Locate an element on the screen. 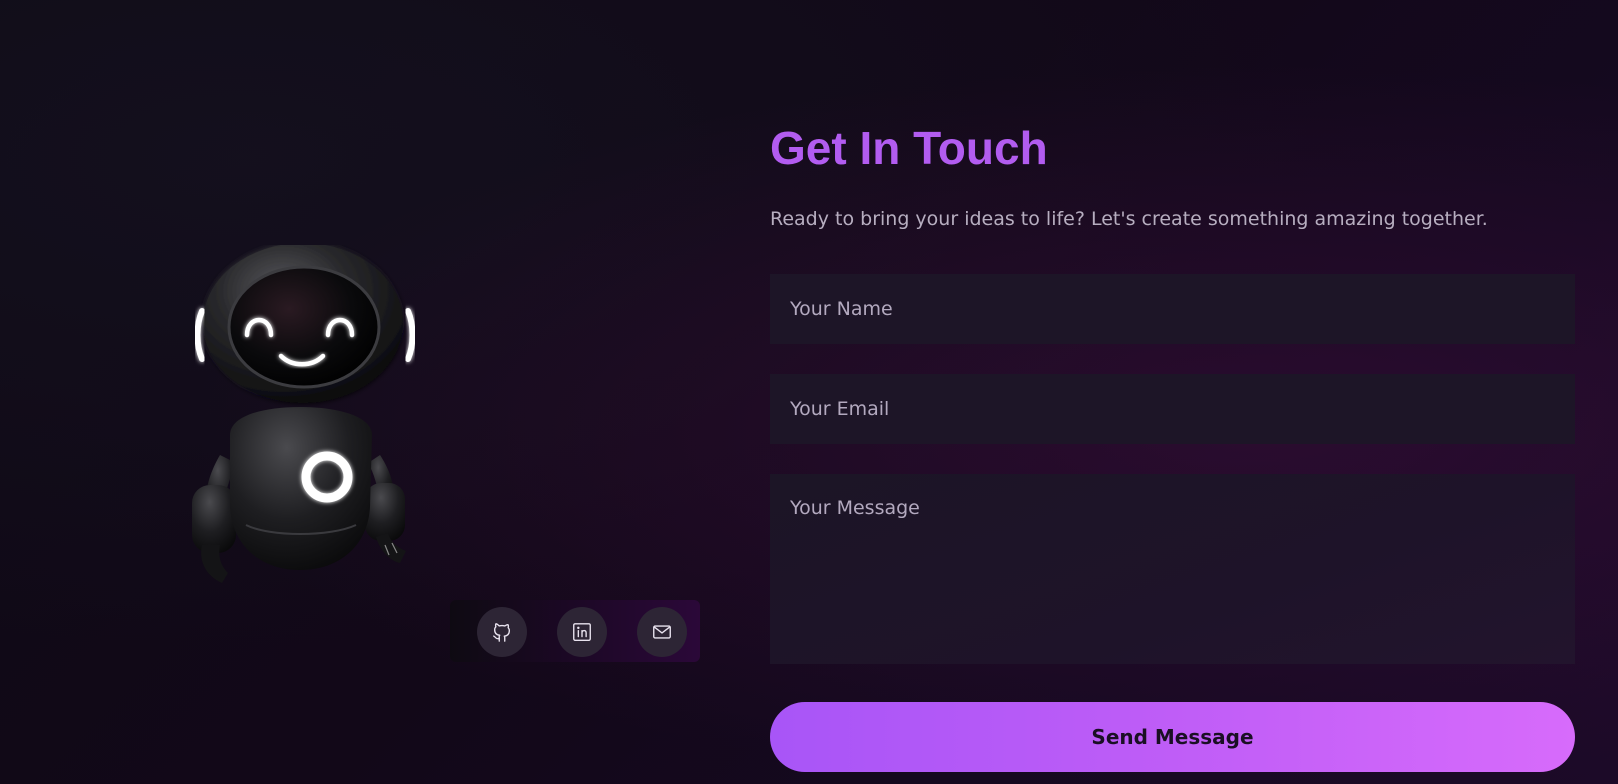 This screenshot has height=784, width=1618. linkedin-icon is located at coordinates (582, 632).